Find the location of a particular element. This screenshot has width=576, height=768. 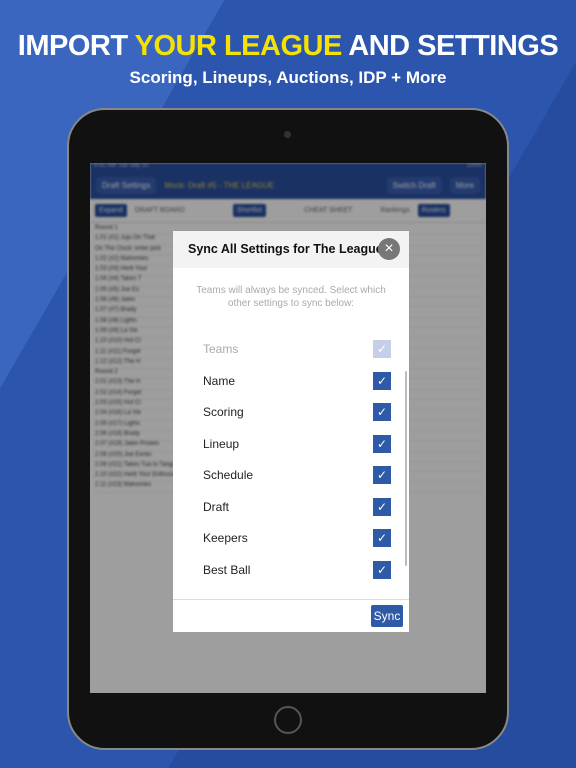

headline-highlight: YOUR LEAGUE is located at coordinates (238, 46).